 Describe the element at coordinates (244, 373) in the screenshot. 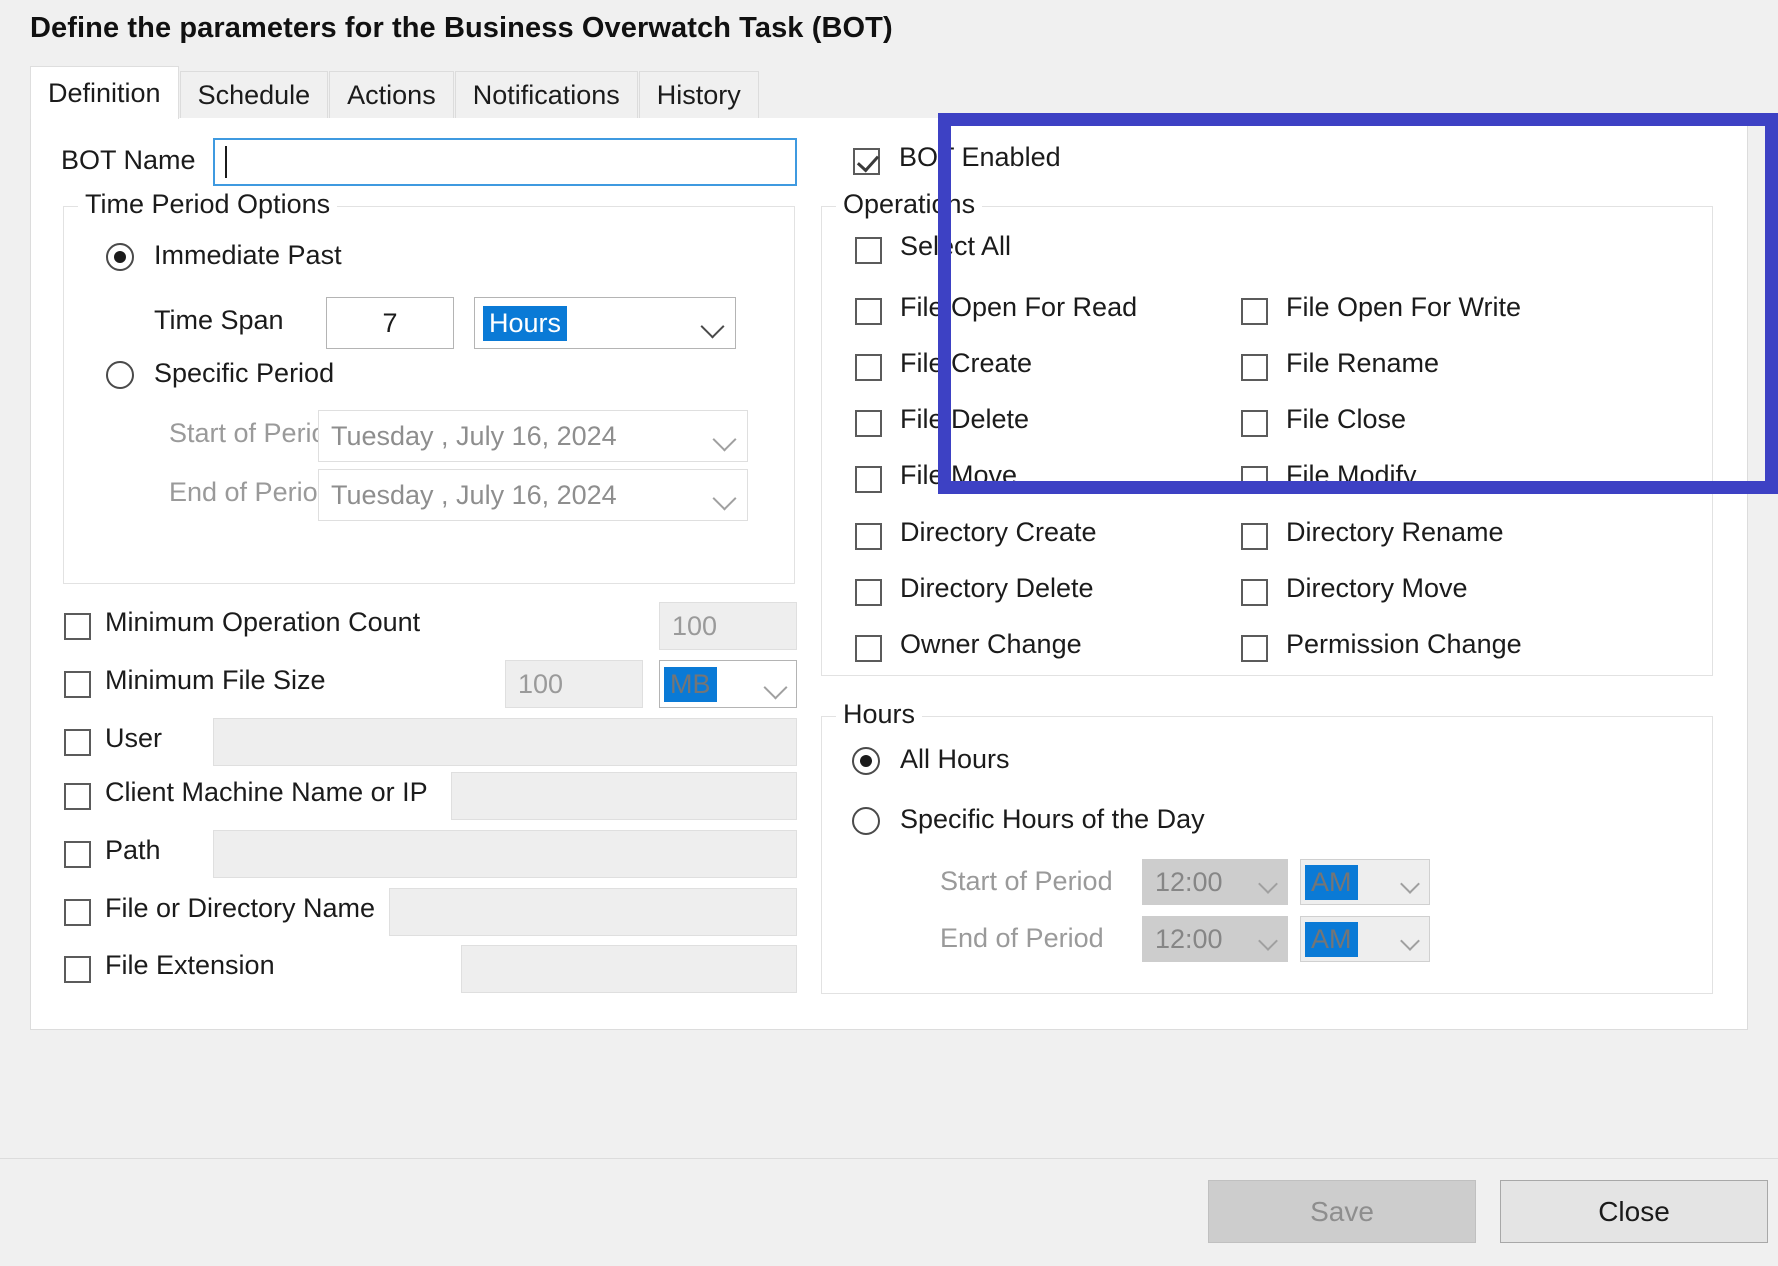

I see `specific-period-label: Specific Period` at that location.